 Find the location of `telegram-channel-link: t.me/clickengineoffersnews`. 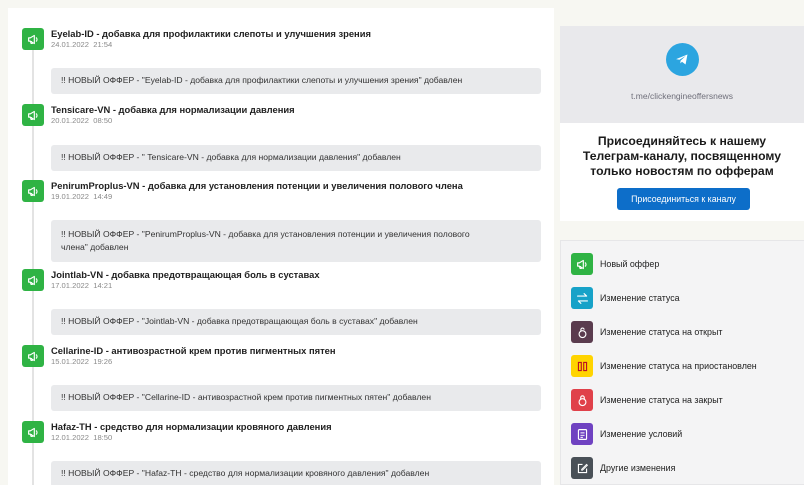

telegram-channel-link: t.me/clickengineoffersnews is located at coordinates (682, 96).